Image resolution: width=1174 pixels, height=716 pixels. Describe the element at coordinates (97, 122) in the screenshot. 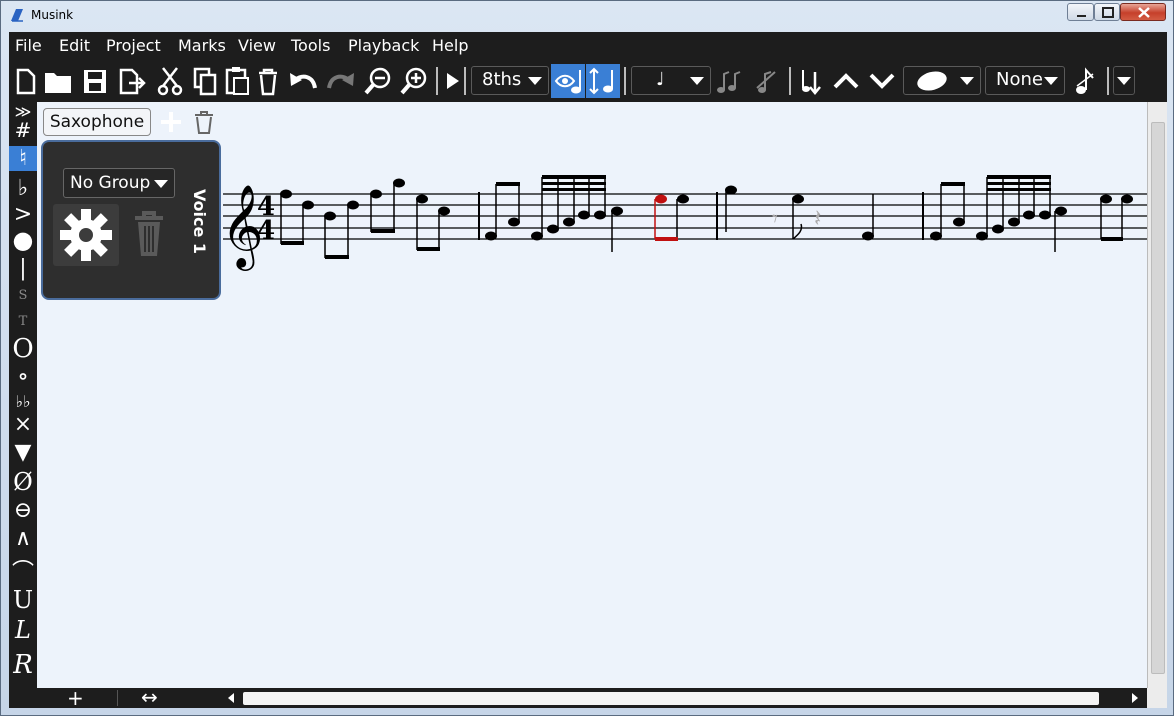

I see `instrument-tab: Saxophone` at that location.